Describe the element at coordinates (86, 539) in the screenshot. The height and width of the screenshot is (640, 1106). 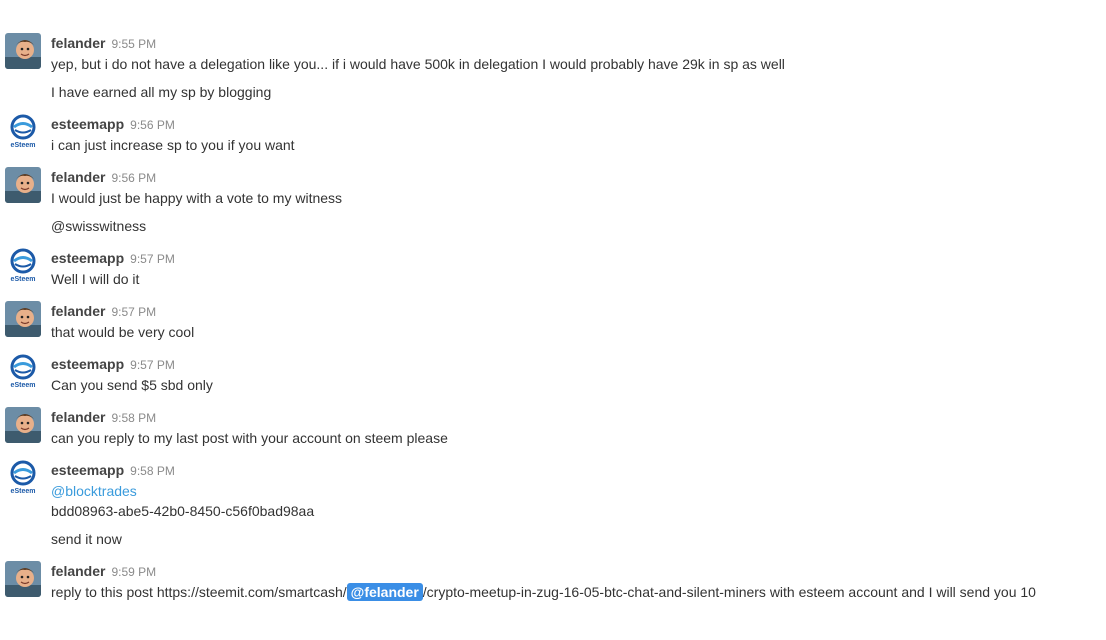
I see `message-text: send it now` at that location.